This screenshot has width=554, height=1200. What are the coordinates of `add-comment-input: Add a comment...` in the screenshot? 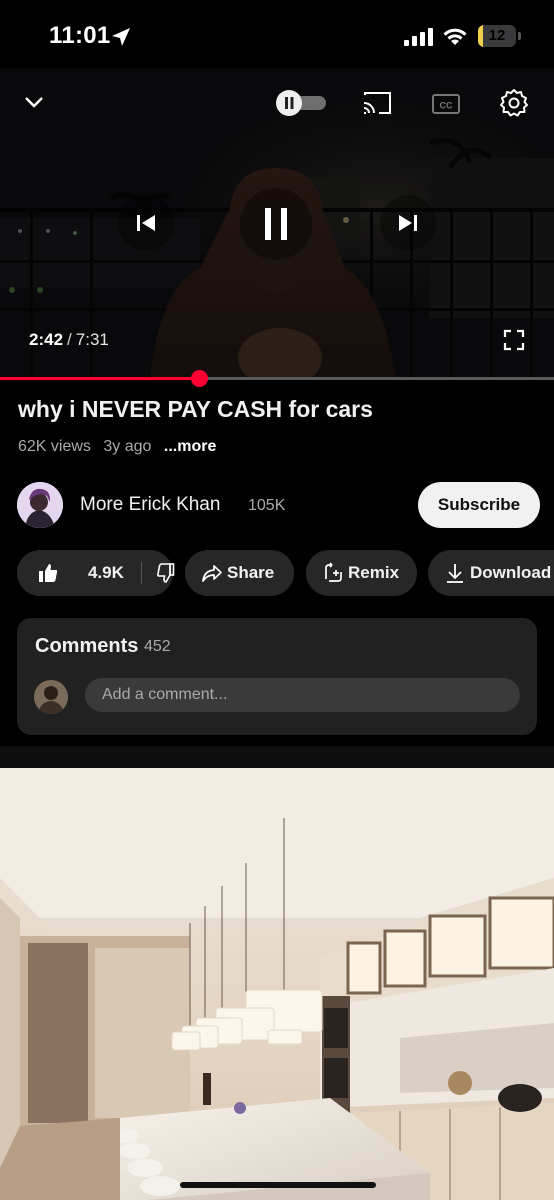 It's located at (302, 695).